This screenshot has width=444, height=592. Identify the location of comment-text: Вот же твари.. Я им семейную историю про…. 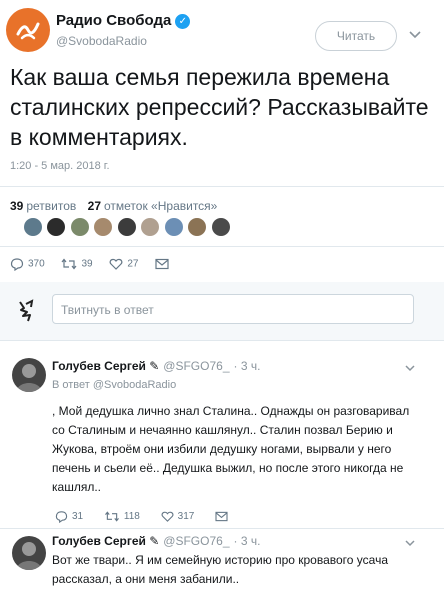
(220, 569).